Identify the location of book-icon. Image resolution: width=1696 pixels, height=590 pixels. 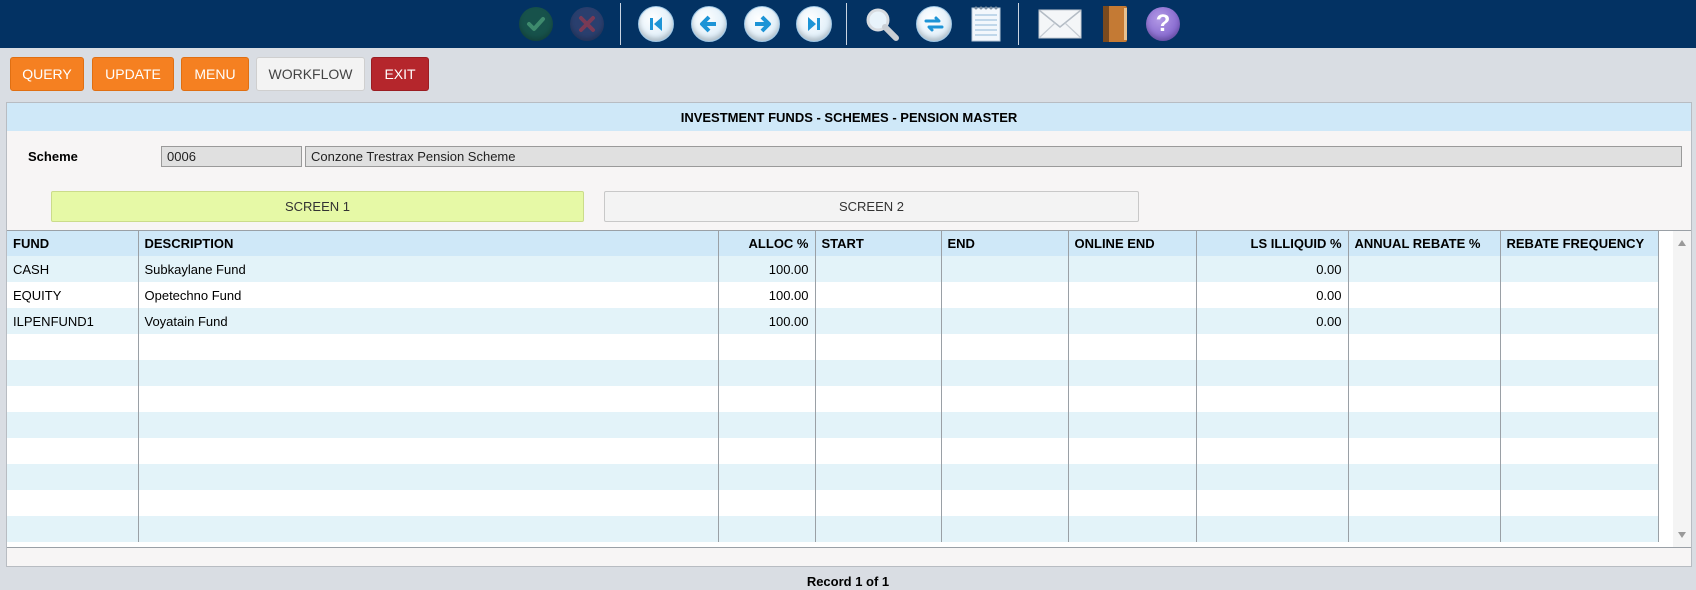
(1114, 24).